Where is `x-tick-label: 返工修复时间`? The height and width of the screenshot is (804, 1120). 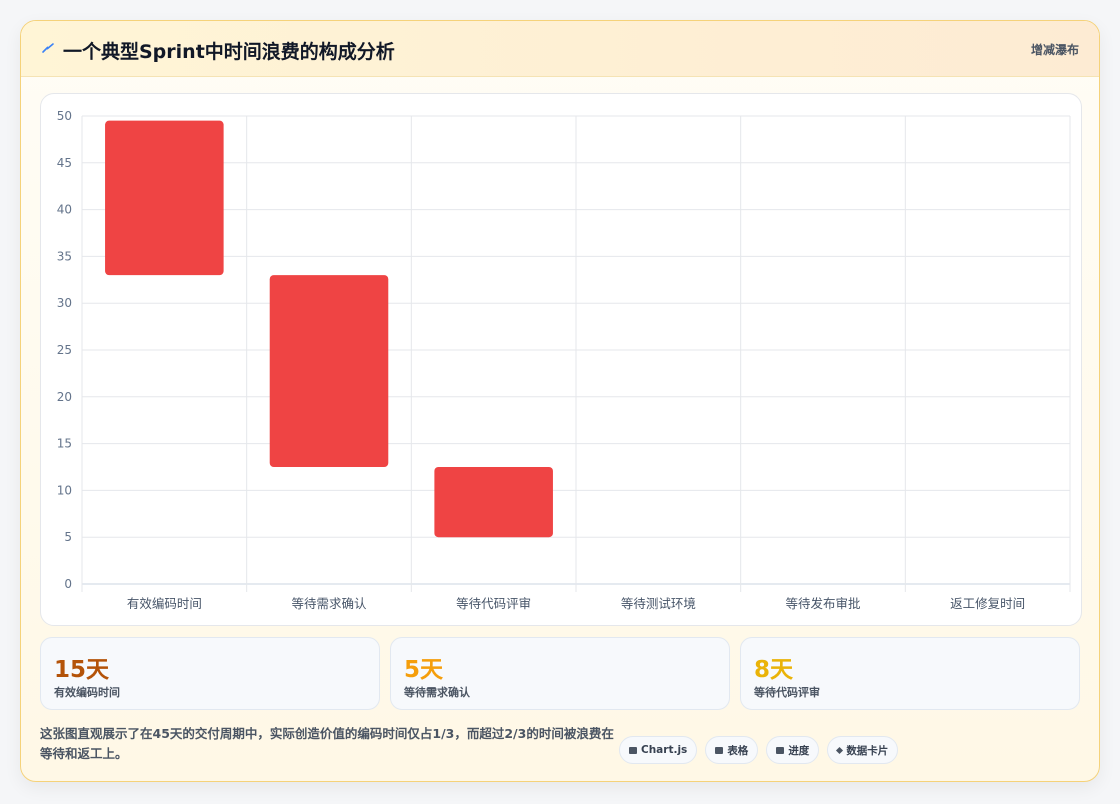 x-tick-label: 返工修复时间 is located at coordinates (987, 603).